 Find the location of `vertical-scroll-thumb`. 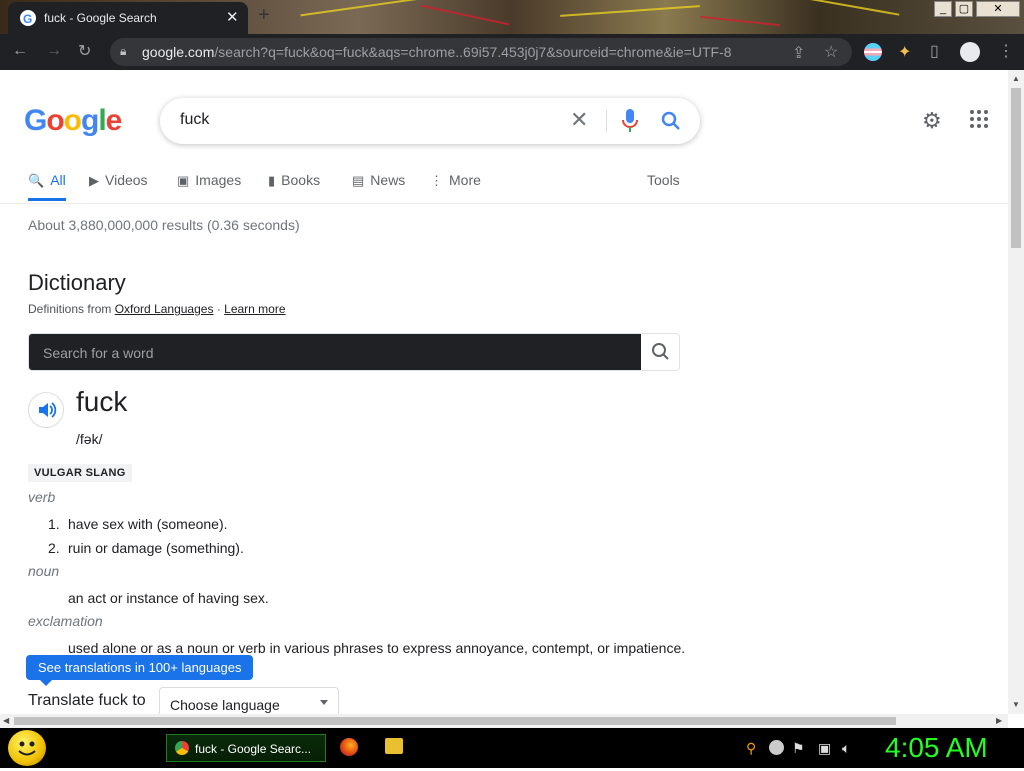

vertical-scroll-thumb is located at coordinates (1016, 168).